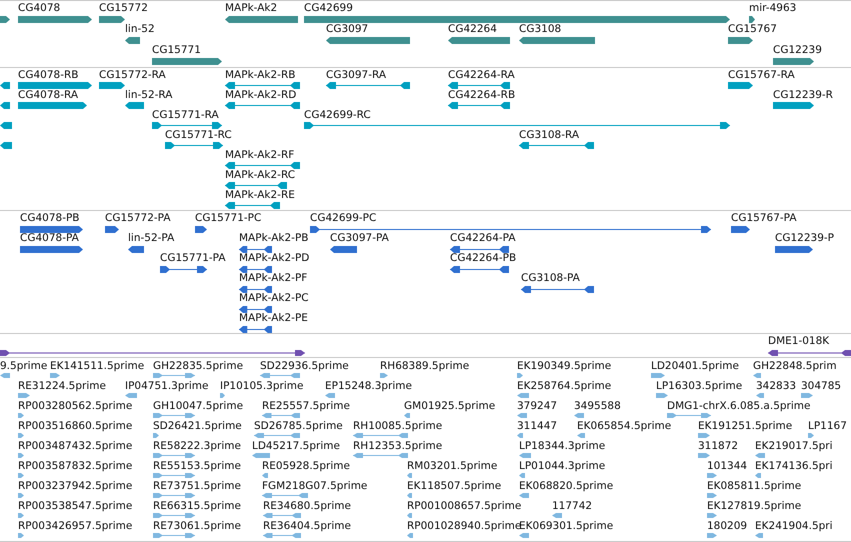 The image size is (851, 542). What do you see at coordinates (464, 526) in the screenshot?
I see `feature-label: RP001028940.5prime` at bounding box center [464, 526].